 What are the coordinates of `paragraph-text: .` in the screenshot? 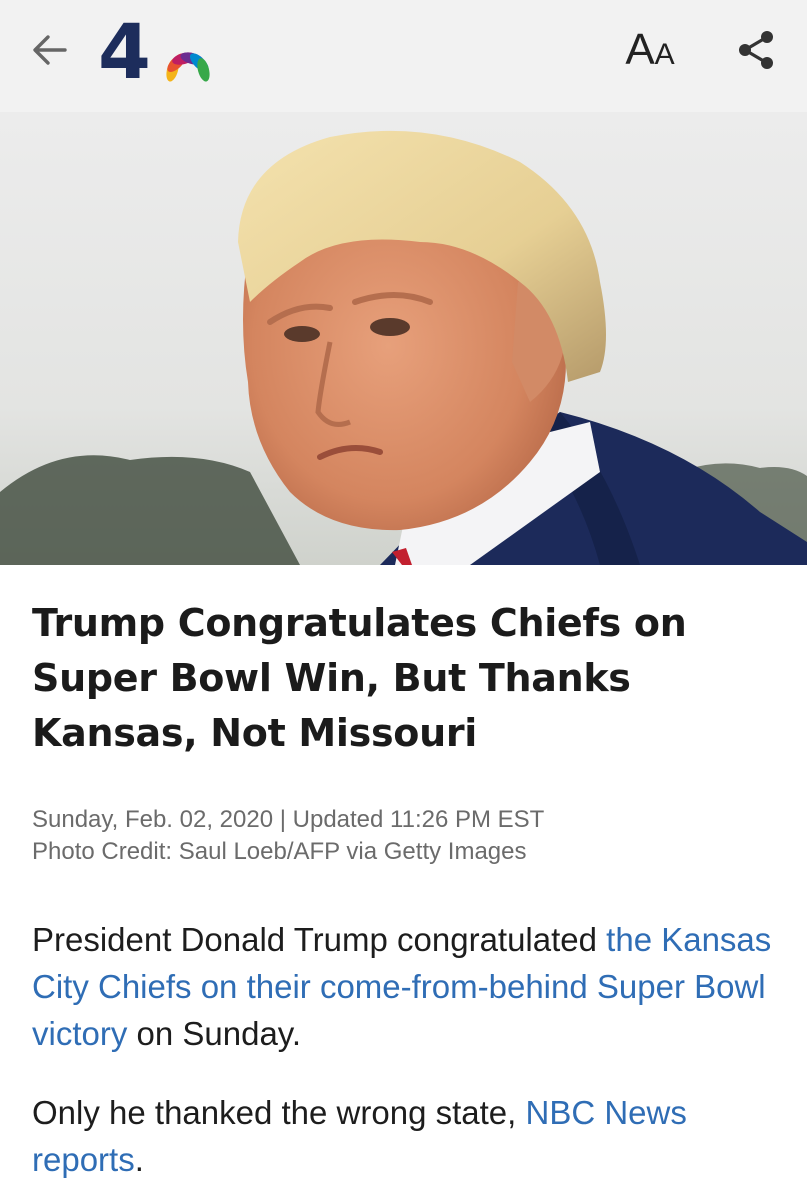 It's located at (139, 1159).